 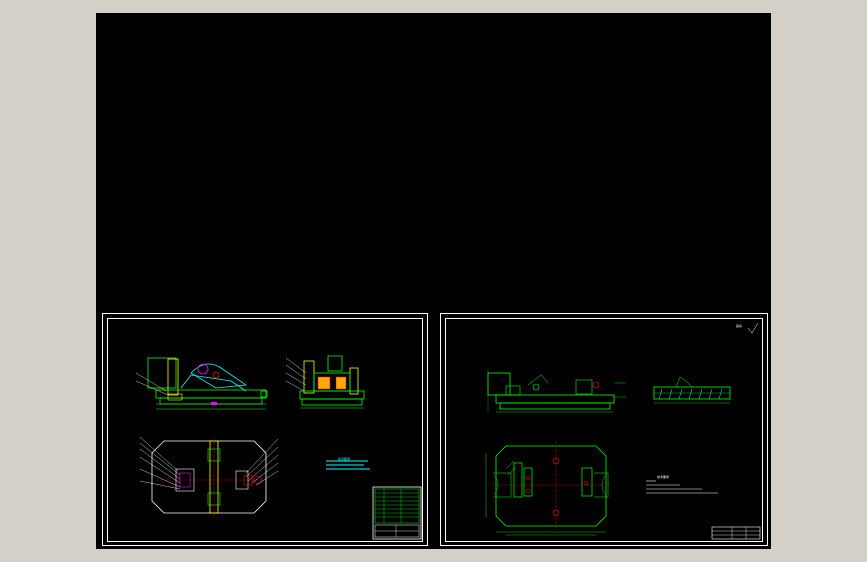 What do you see at coordinates (663, 477) in the screenshot?
I see `part-tech-notes-title: 技术要求` at bounding box center [663, 477].